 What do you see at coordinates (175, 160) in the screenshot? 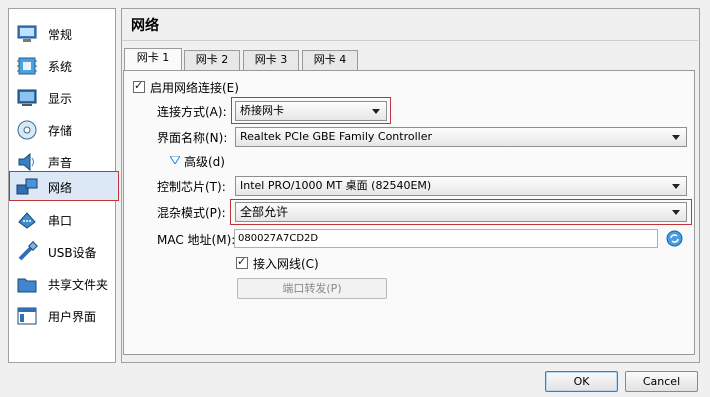
I see `triangle-down-icon` at bounding box center [175, 160].